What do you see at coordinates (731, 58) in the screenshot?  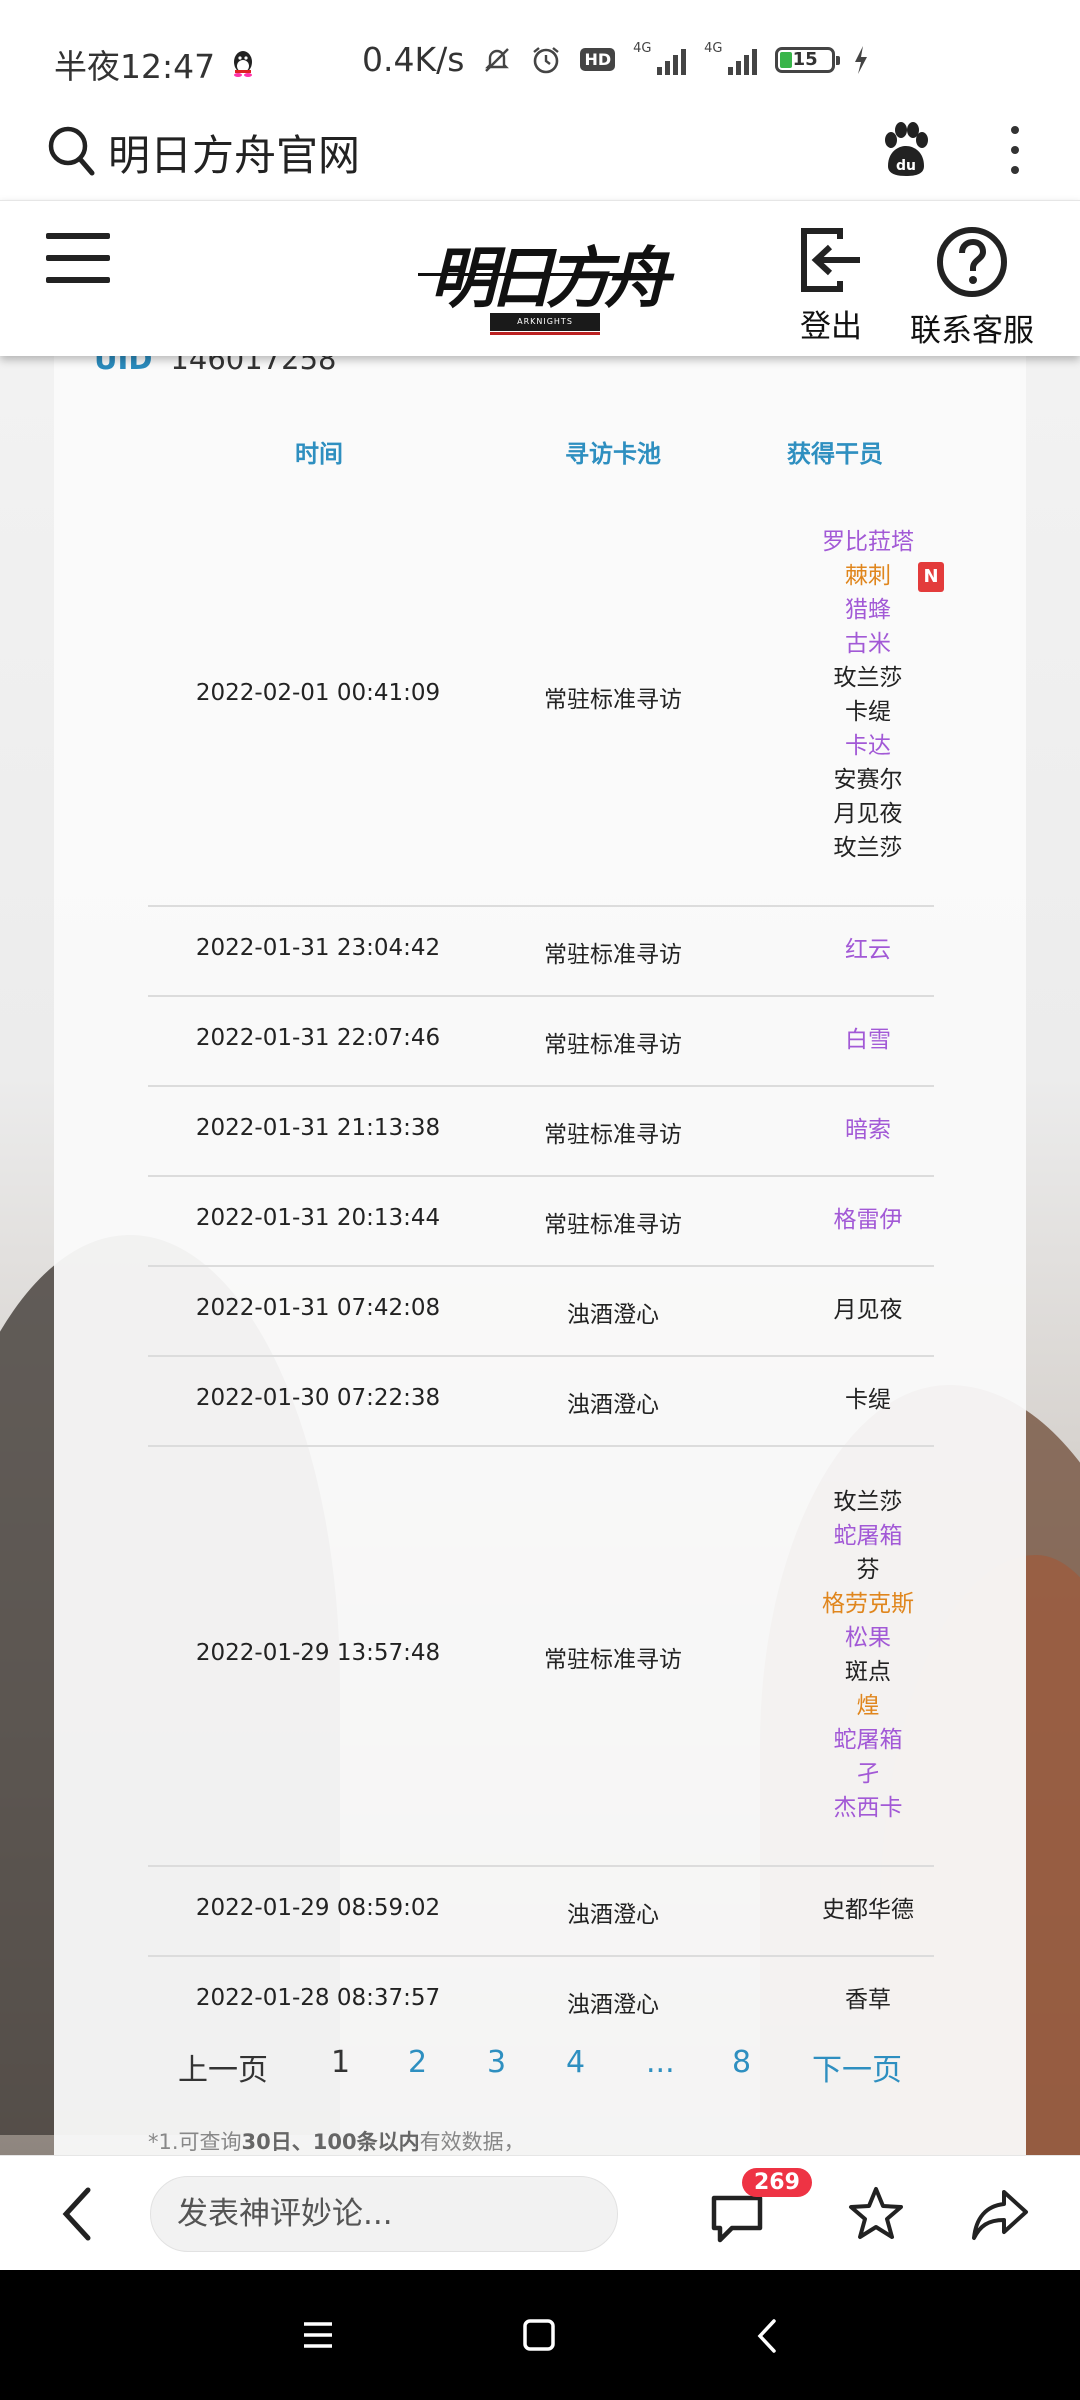 I see `signal-icon-2: 4G` at bounding box center [731, 58].